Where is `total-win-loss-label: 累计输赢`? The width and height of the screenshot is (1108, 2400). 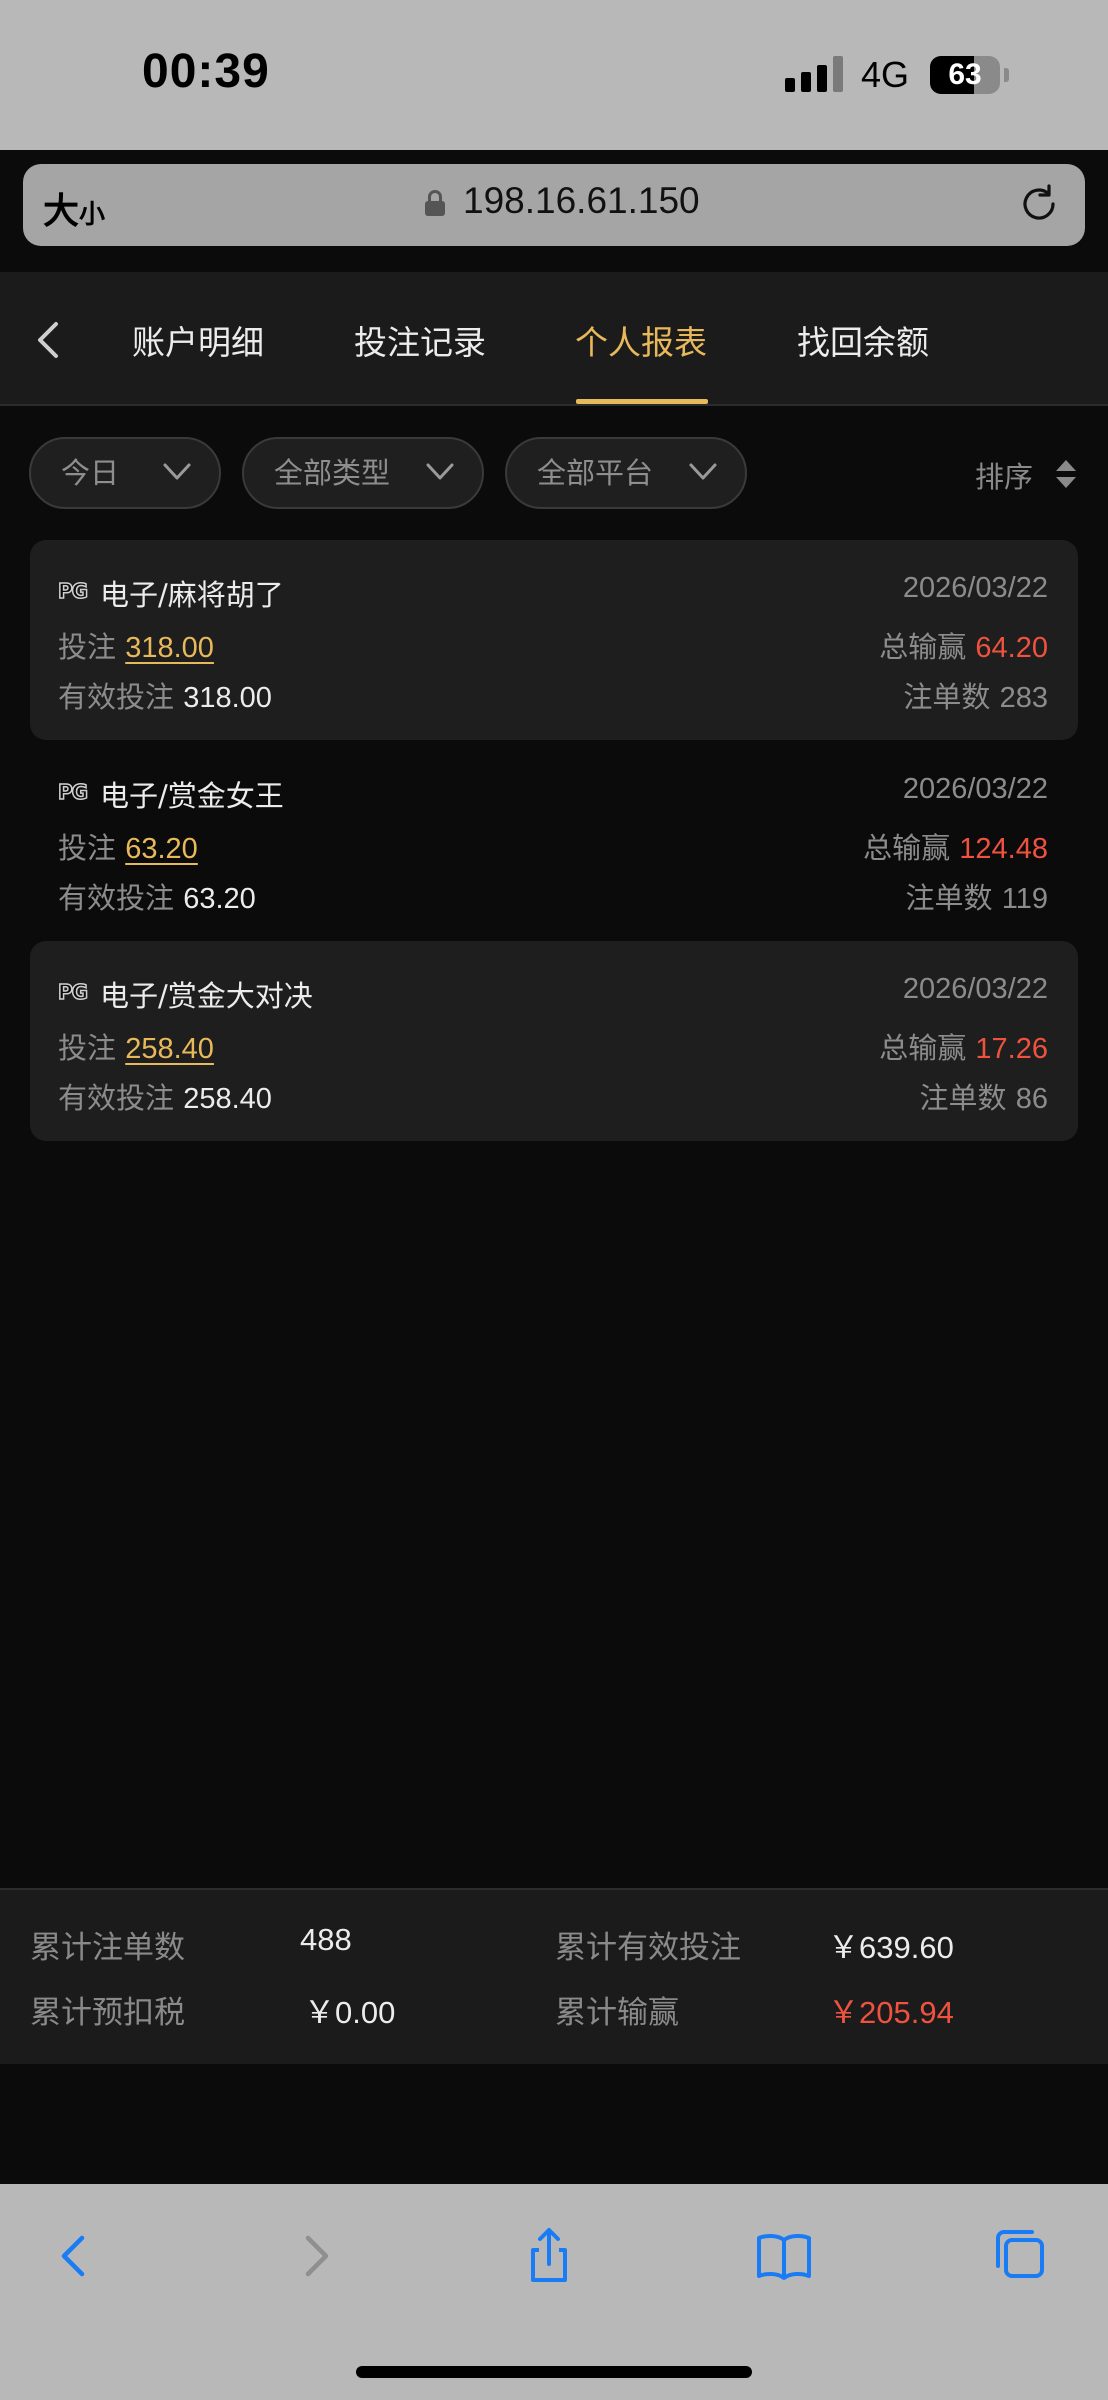
total-win-loss-label: 累计输赢 is located at coordinates (617, 2013).